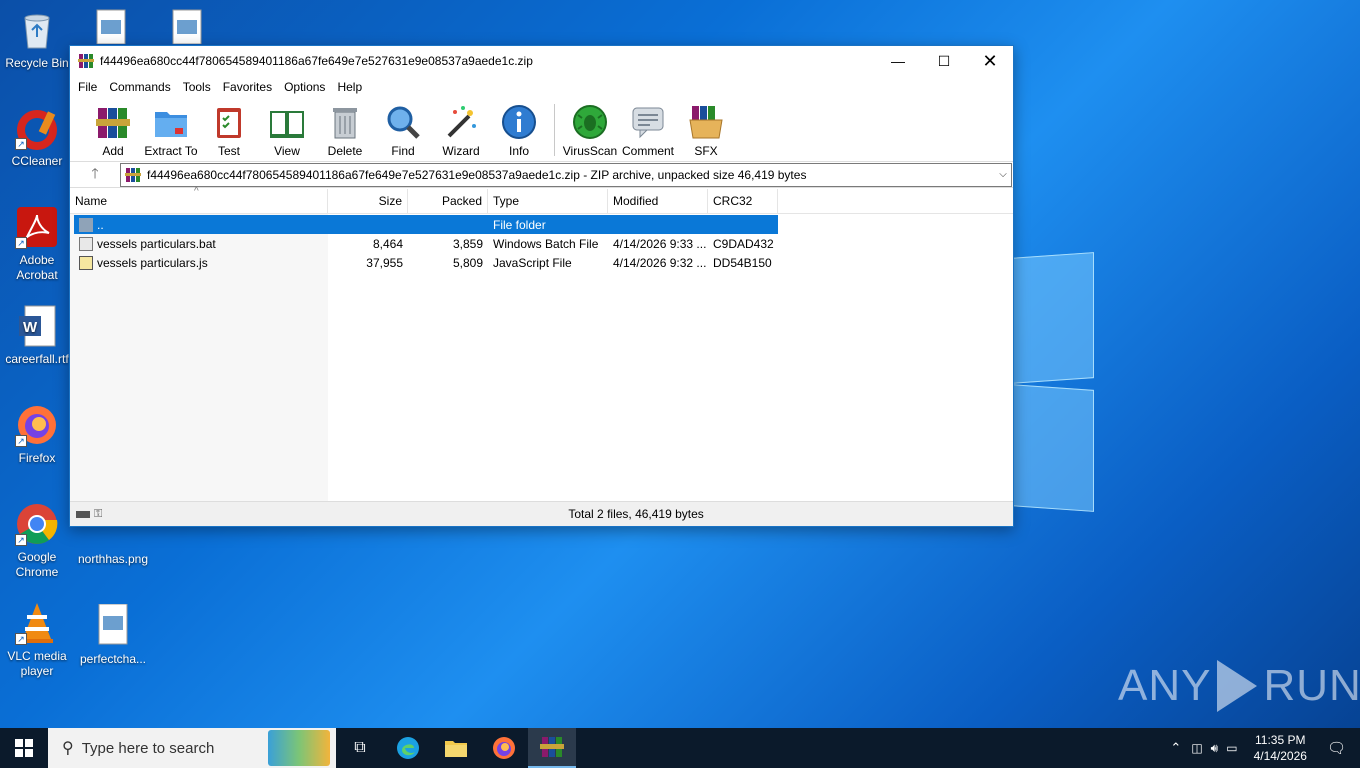  I want to click on wizard-button: Wizard, so click(461, 131).